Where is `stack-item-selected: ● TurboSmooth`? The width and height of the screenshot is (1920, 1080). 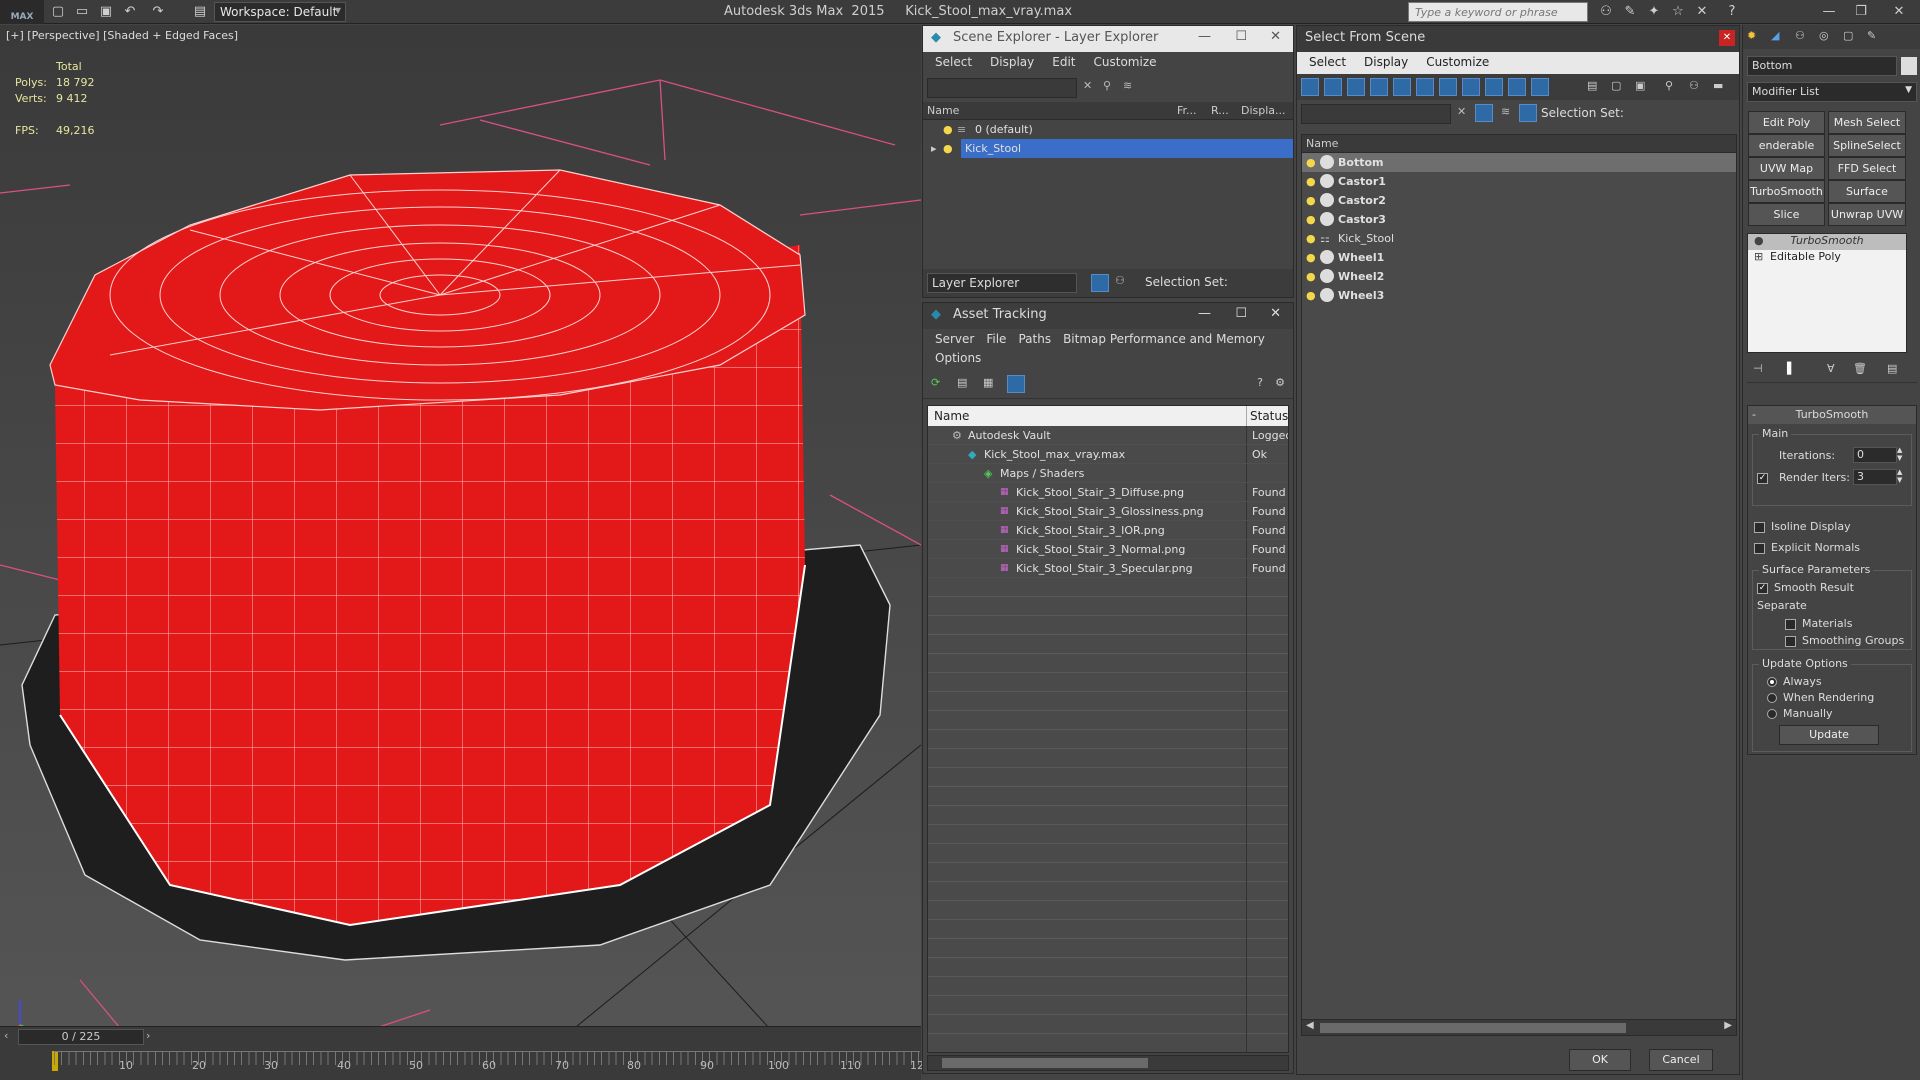
stack-item-selected: ● TurboSmooth is located at coordinates (1827, 242).